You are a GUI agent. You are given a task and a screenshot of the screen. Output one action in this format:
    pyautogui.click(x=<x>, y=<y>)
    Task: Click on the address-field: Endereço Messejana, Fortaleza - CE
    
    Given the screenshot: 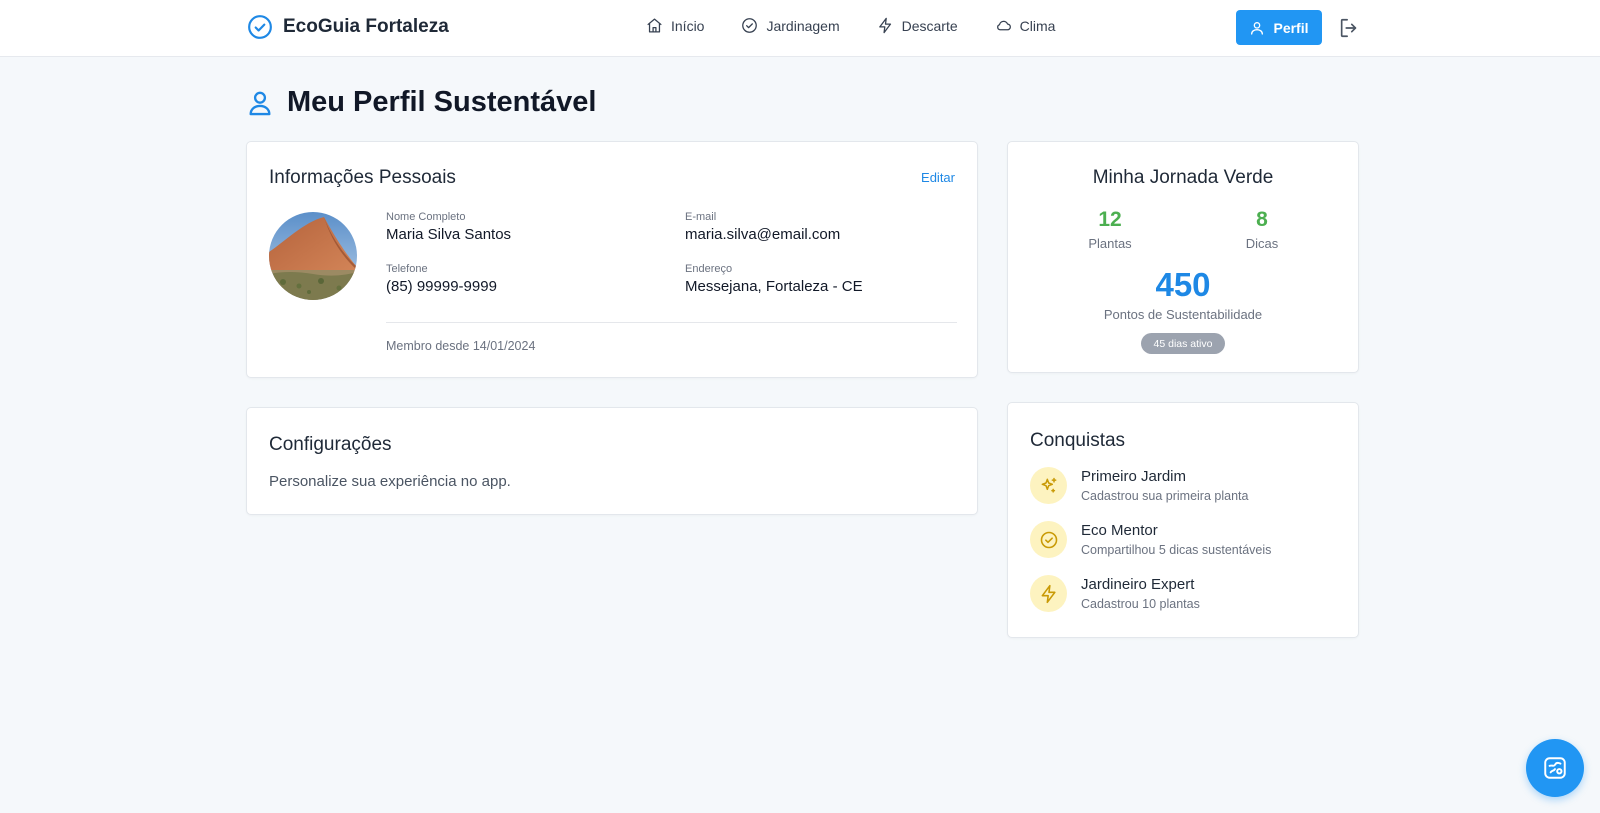 What is the action you would take?
    pyautogui.click(x=774, y=279)
    